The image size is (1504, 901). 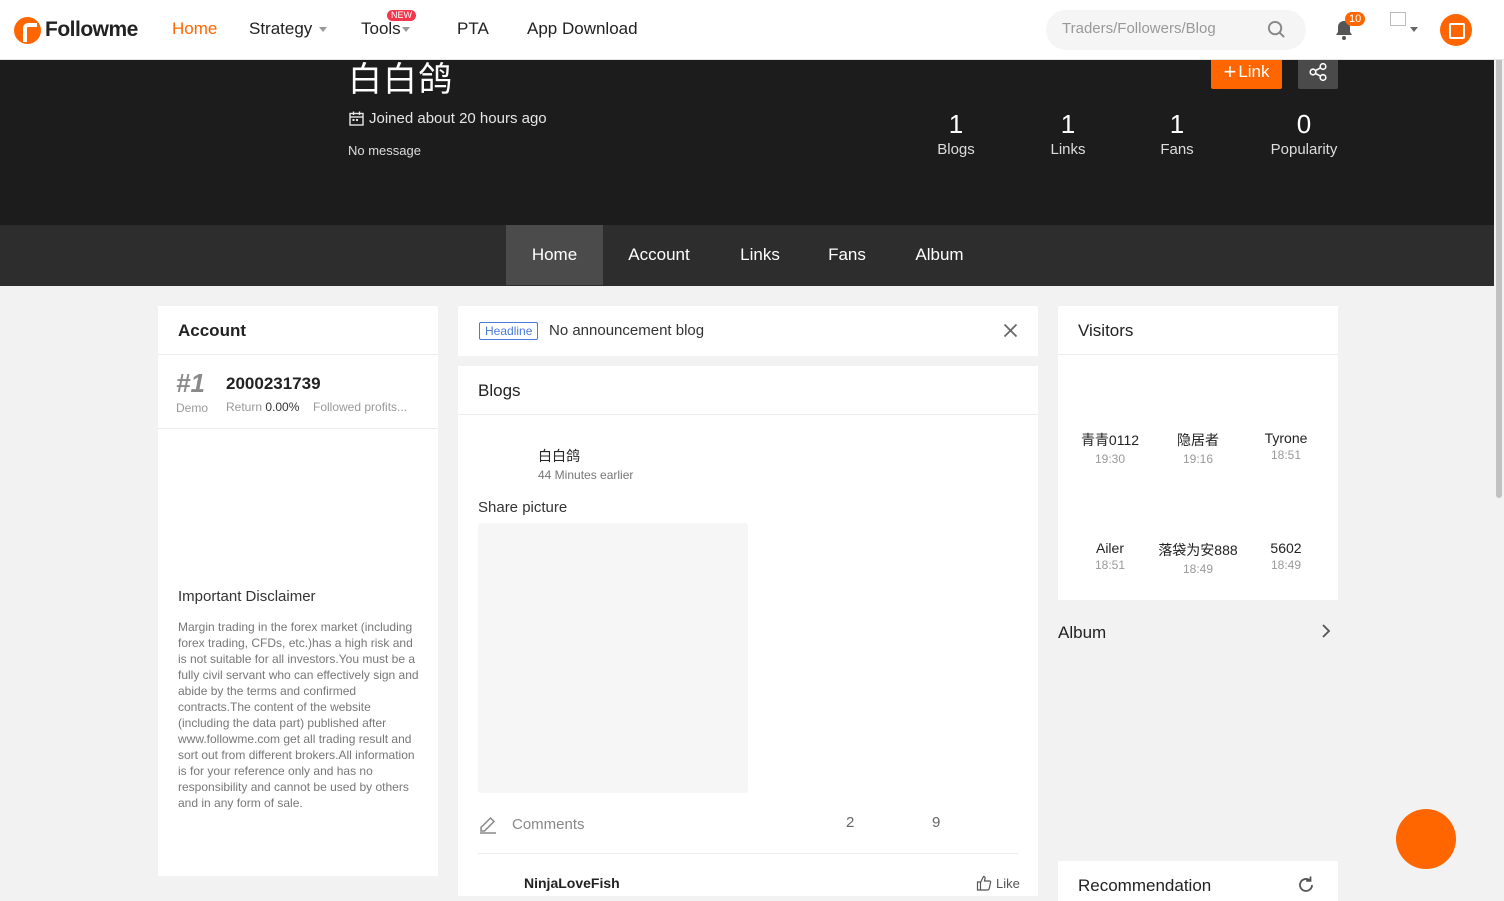 I want to click on stat-fans-value: 1, so click(x=1177, y=124).